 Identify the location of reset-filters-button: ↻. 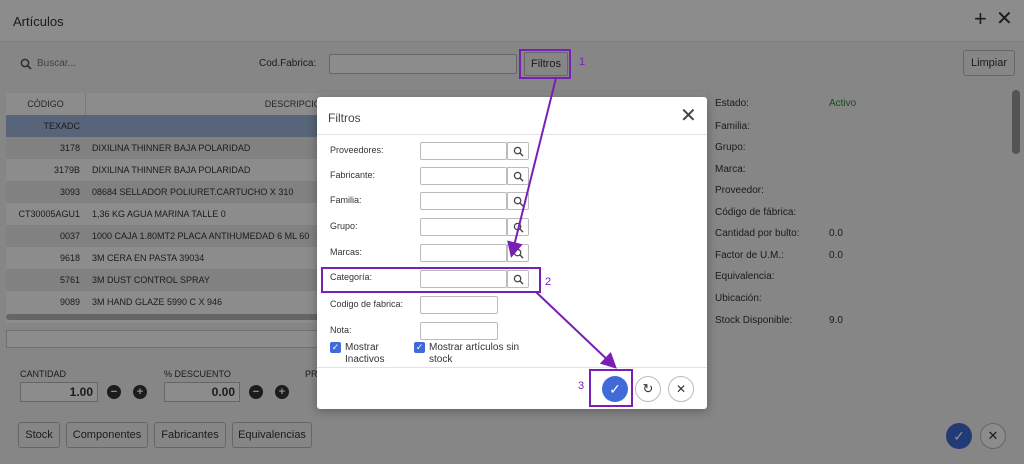
(648, 389).